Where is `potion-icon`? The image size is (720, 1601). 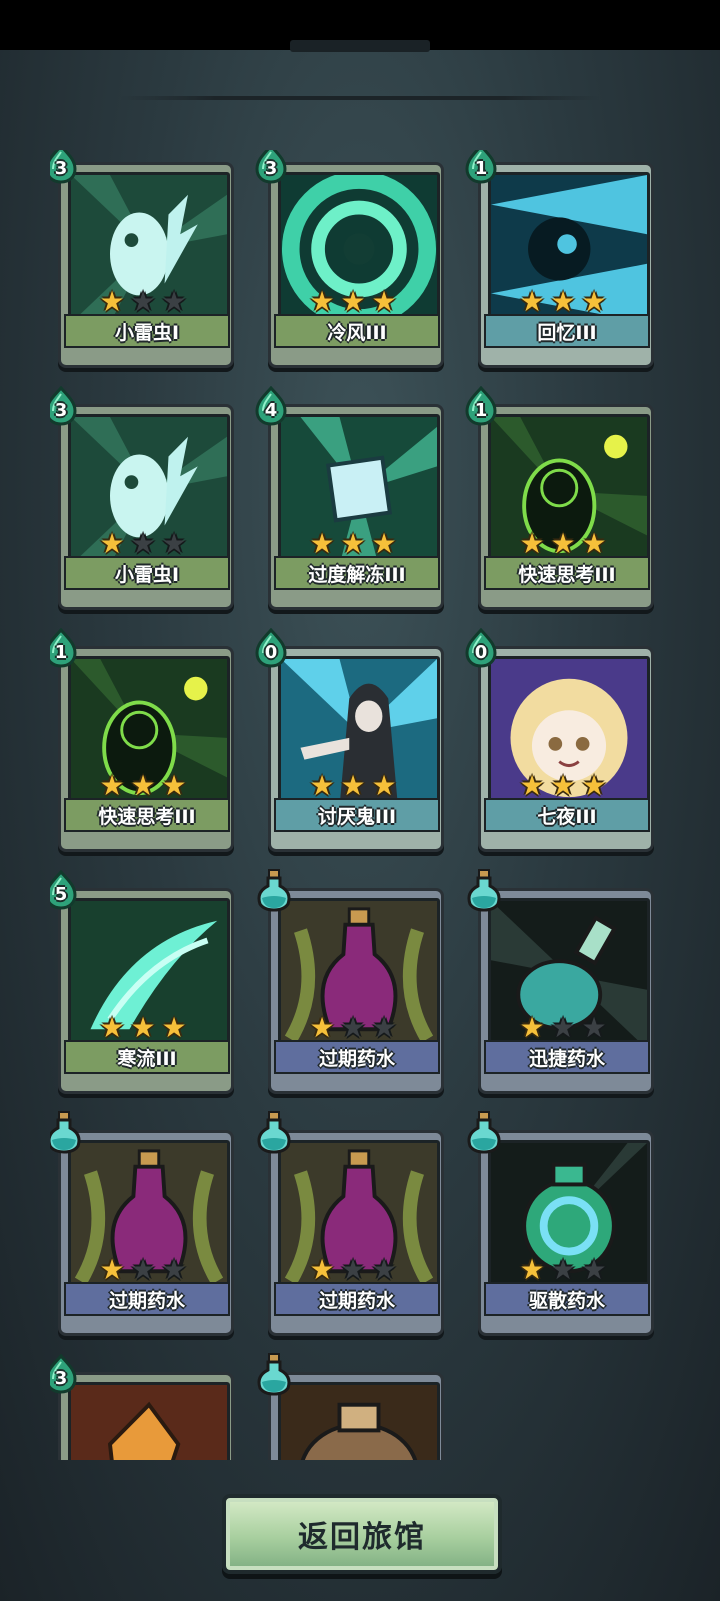 potion-icon is located at coordinates (359, 1421).